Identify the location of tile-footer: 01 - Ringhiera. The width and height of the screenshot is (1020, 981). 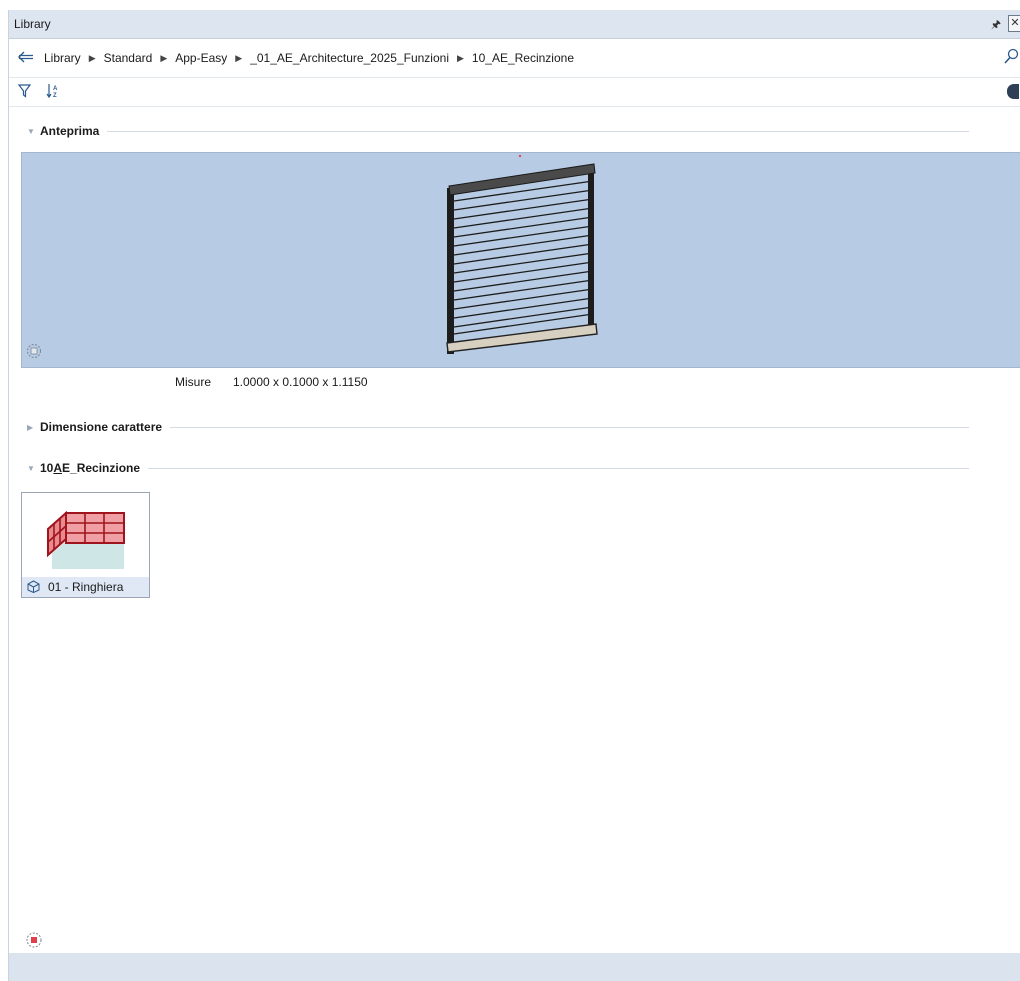
(85, 587).